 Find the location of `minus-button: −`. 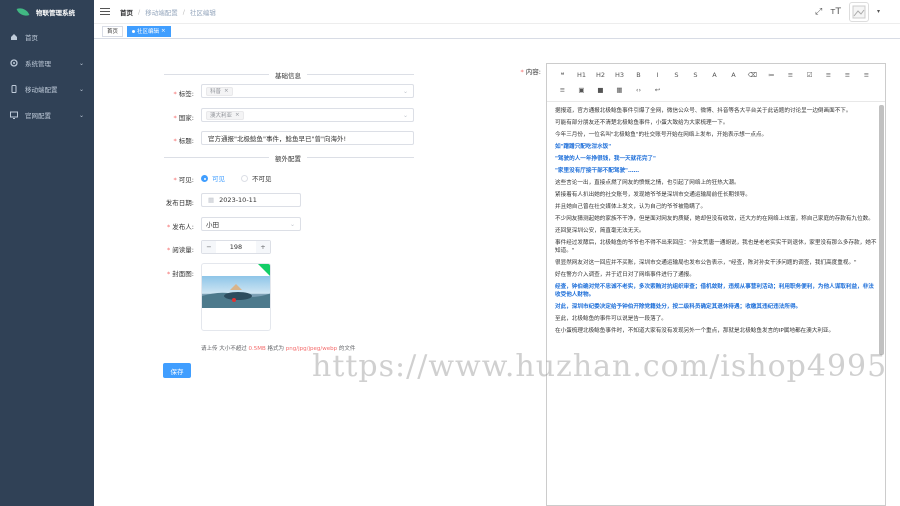

minus-button: − is located at coordinates (209, 247).